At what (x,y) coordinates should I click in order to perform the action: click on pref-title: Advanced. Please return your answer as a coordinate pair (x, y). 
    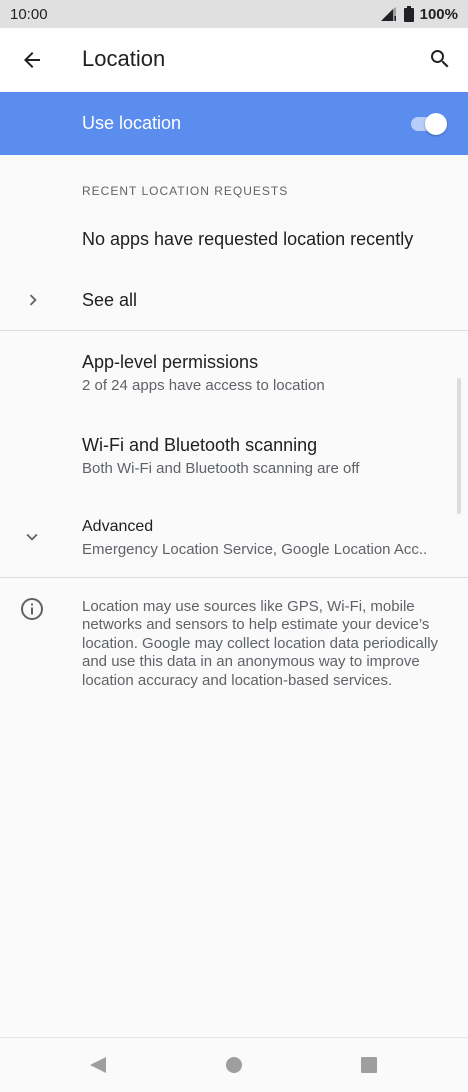
    Looking at the image, I should click on (118, 526).